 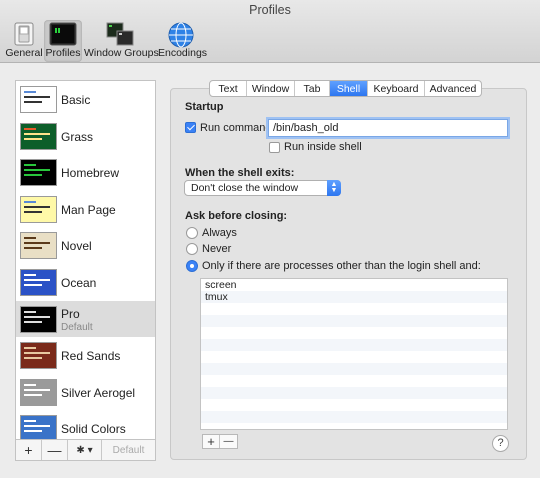 I want to click on settings-tabs: Text Window Tab Shell Keyboard Advanced, so click(x=345, y=88).